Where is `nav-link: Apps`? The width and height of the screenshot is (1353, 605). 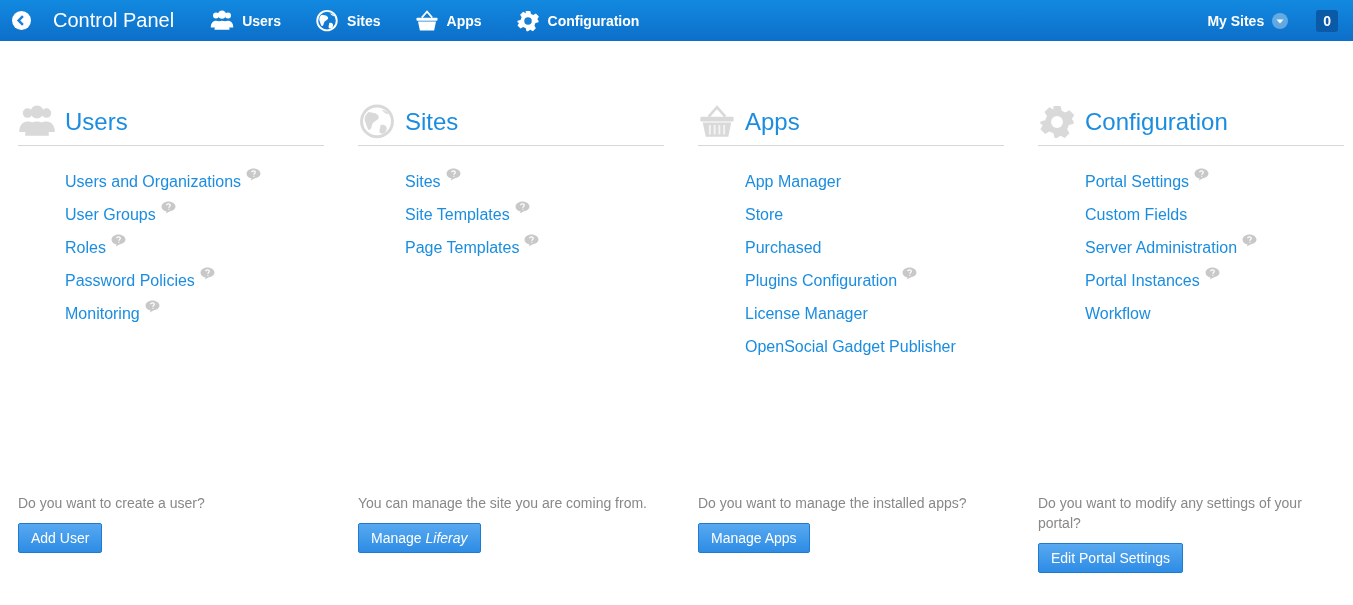 nav-link: Apps is located at coordinates (448, 20).